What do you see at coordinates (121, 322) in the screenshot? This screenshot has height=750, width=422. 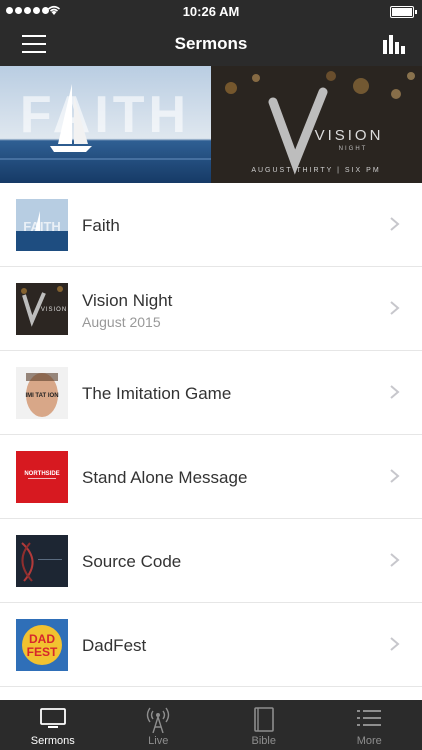 I see `sermon-date: August 2015` at bounding box center [121, 322].